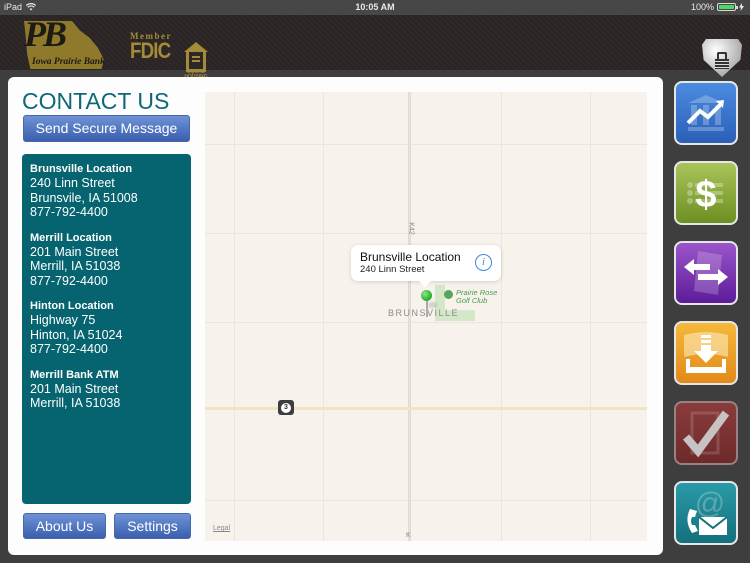 Image resolution: width=750 pixels, height=563 pixels. What do you see at coordinates (483, 262) in the screenshot?
I see `info-icon: i` at bounding box center [483, 262].